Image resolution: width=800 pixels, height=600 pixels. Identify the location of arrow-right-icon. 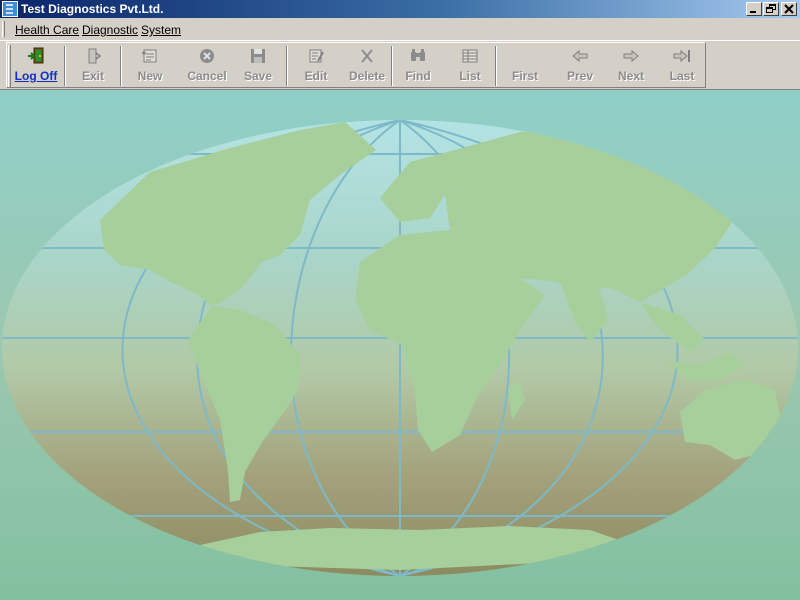
(631, 56).